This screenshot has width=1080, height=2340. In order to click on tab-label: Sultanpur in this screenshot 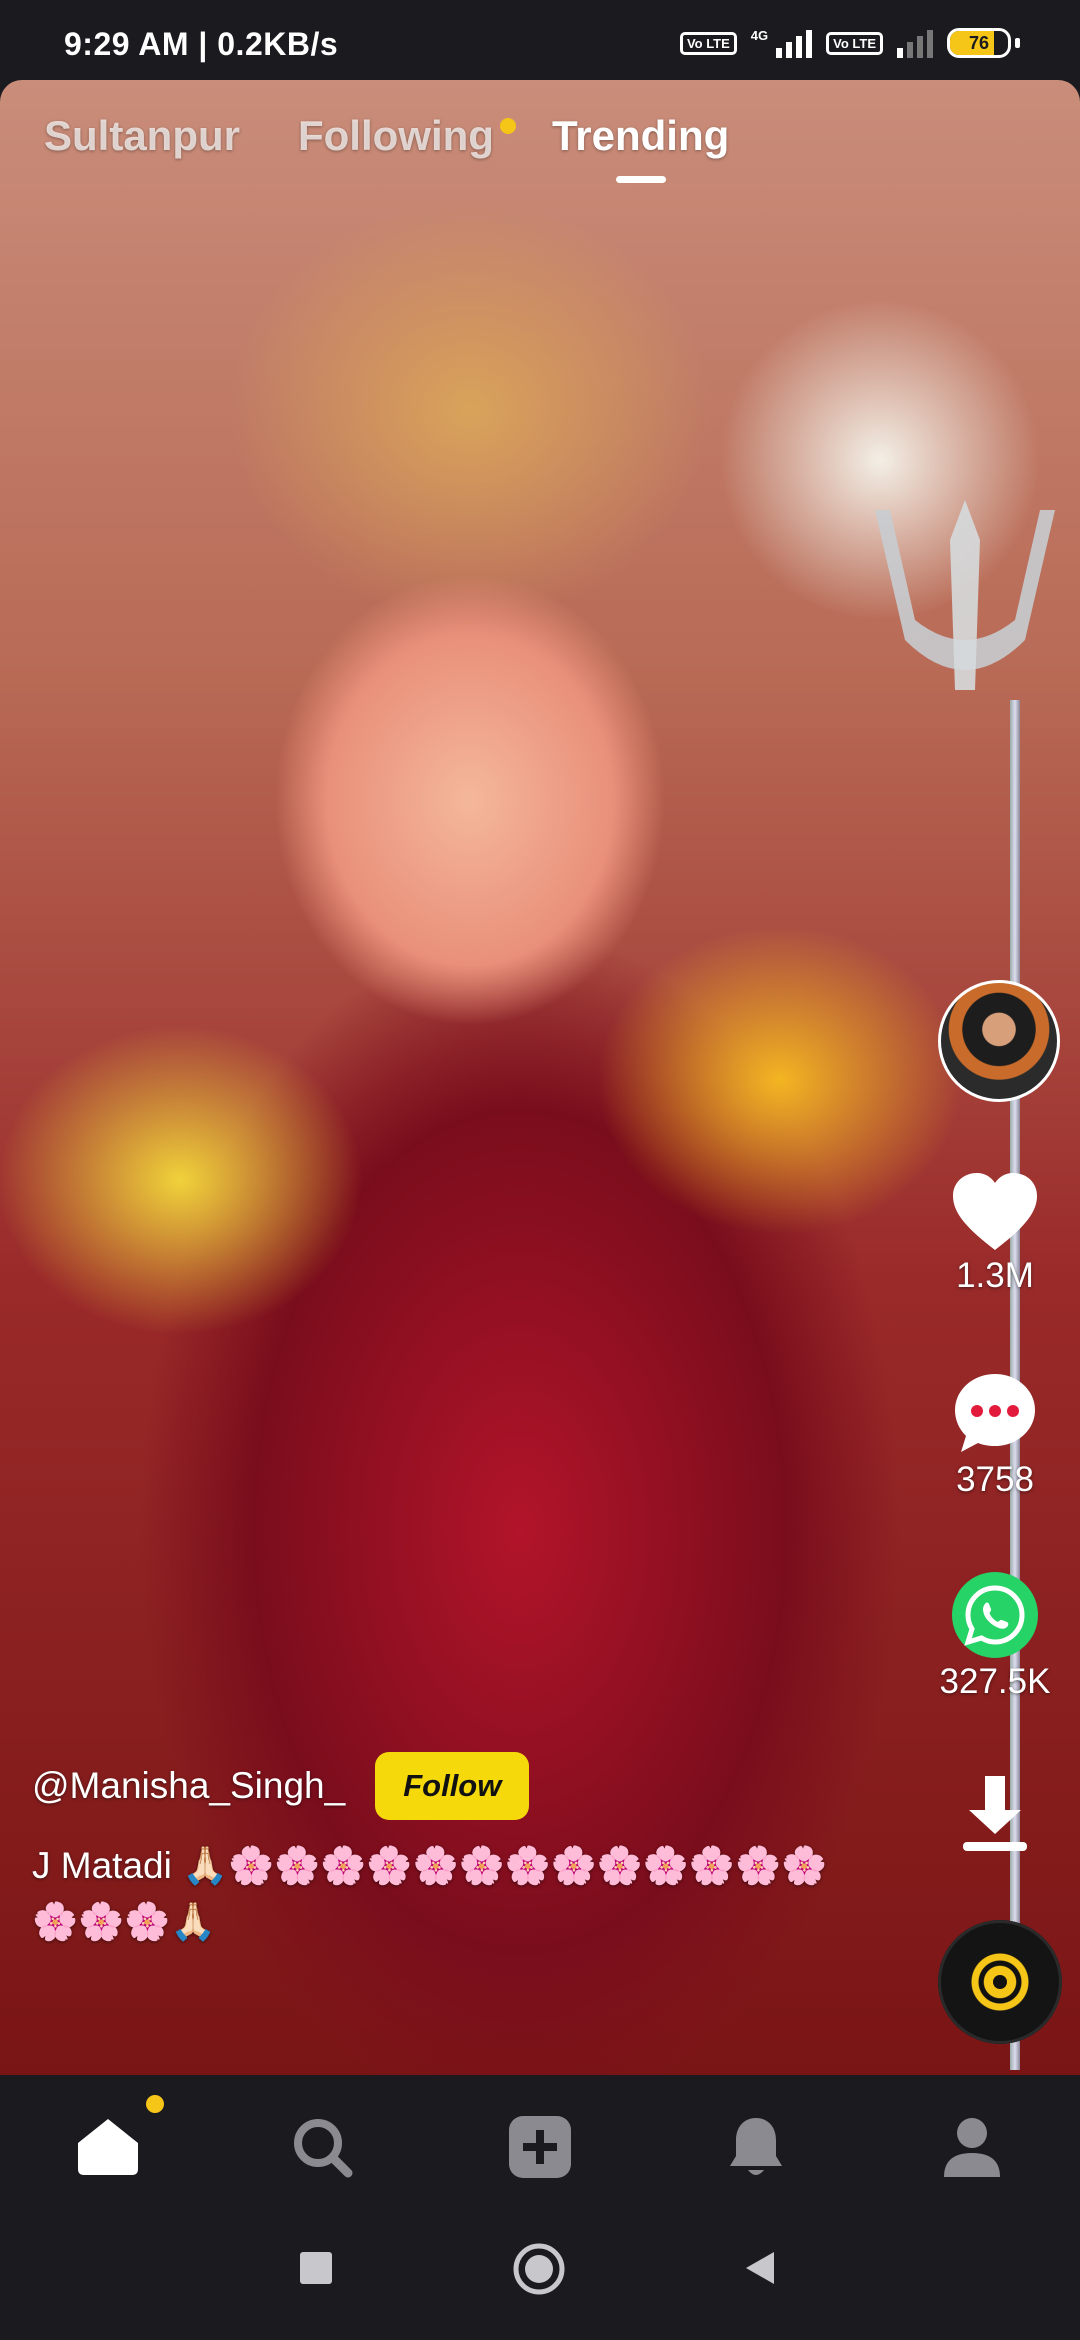, I will do `click(142, 135)`.